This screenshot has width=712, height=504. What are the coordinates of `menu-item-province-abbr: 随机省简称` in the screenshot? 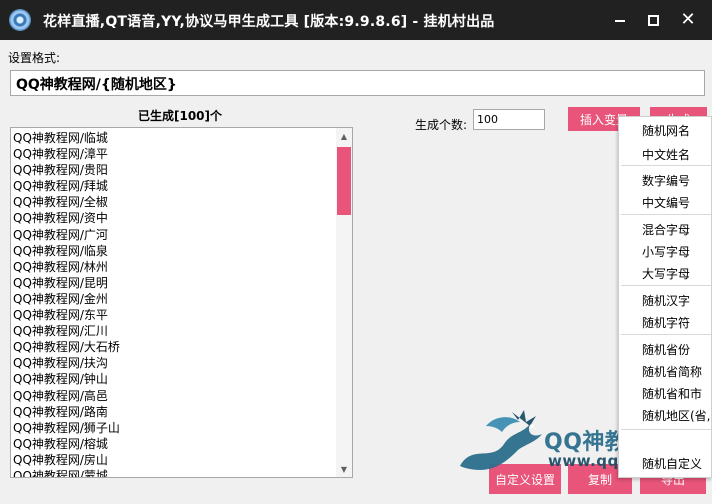 It's located at (672, 371).